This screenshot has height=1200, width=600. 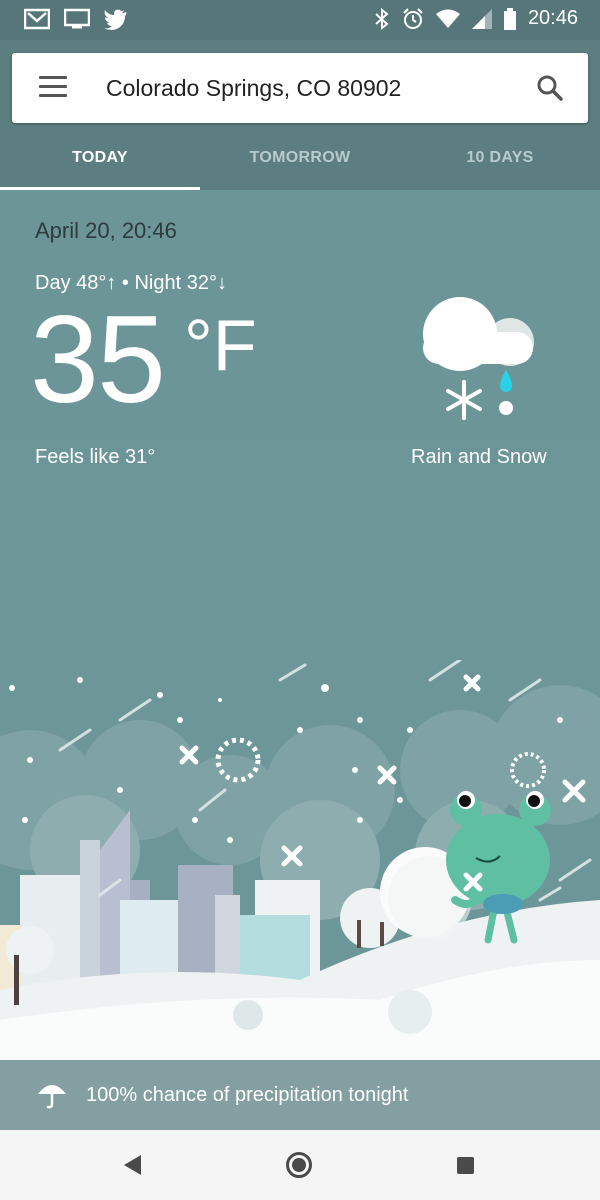 I want to click on twitter-icon, so click(x=115, y=19).